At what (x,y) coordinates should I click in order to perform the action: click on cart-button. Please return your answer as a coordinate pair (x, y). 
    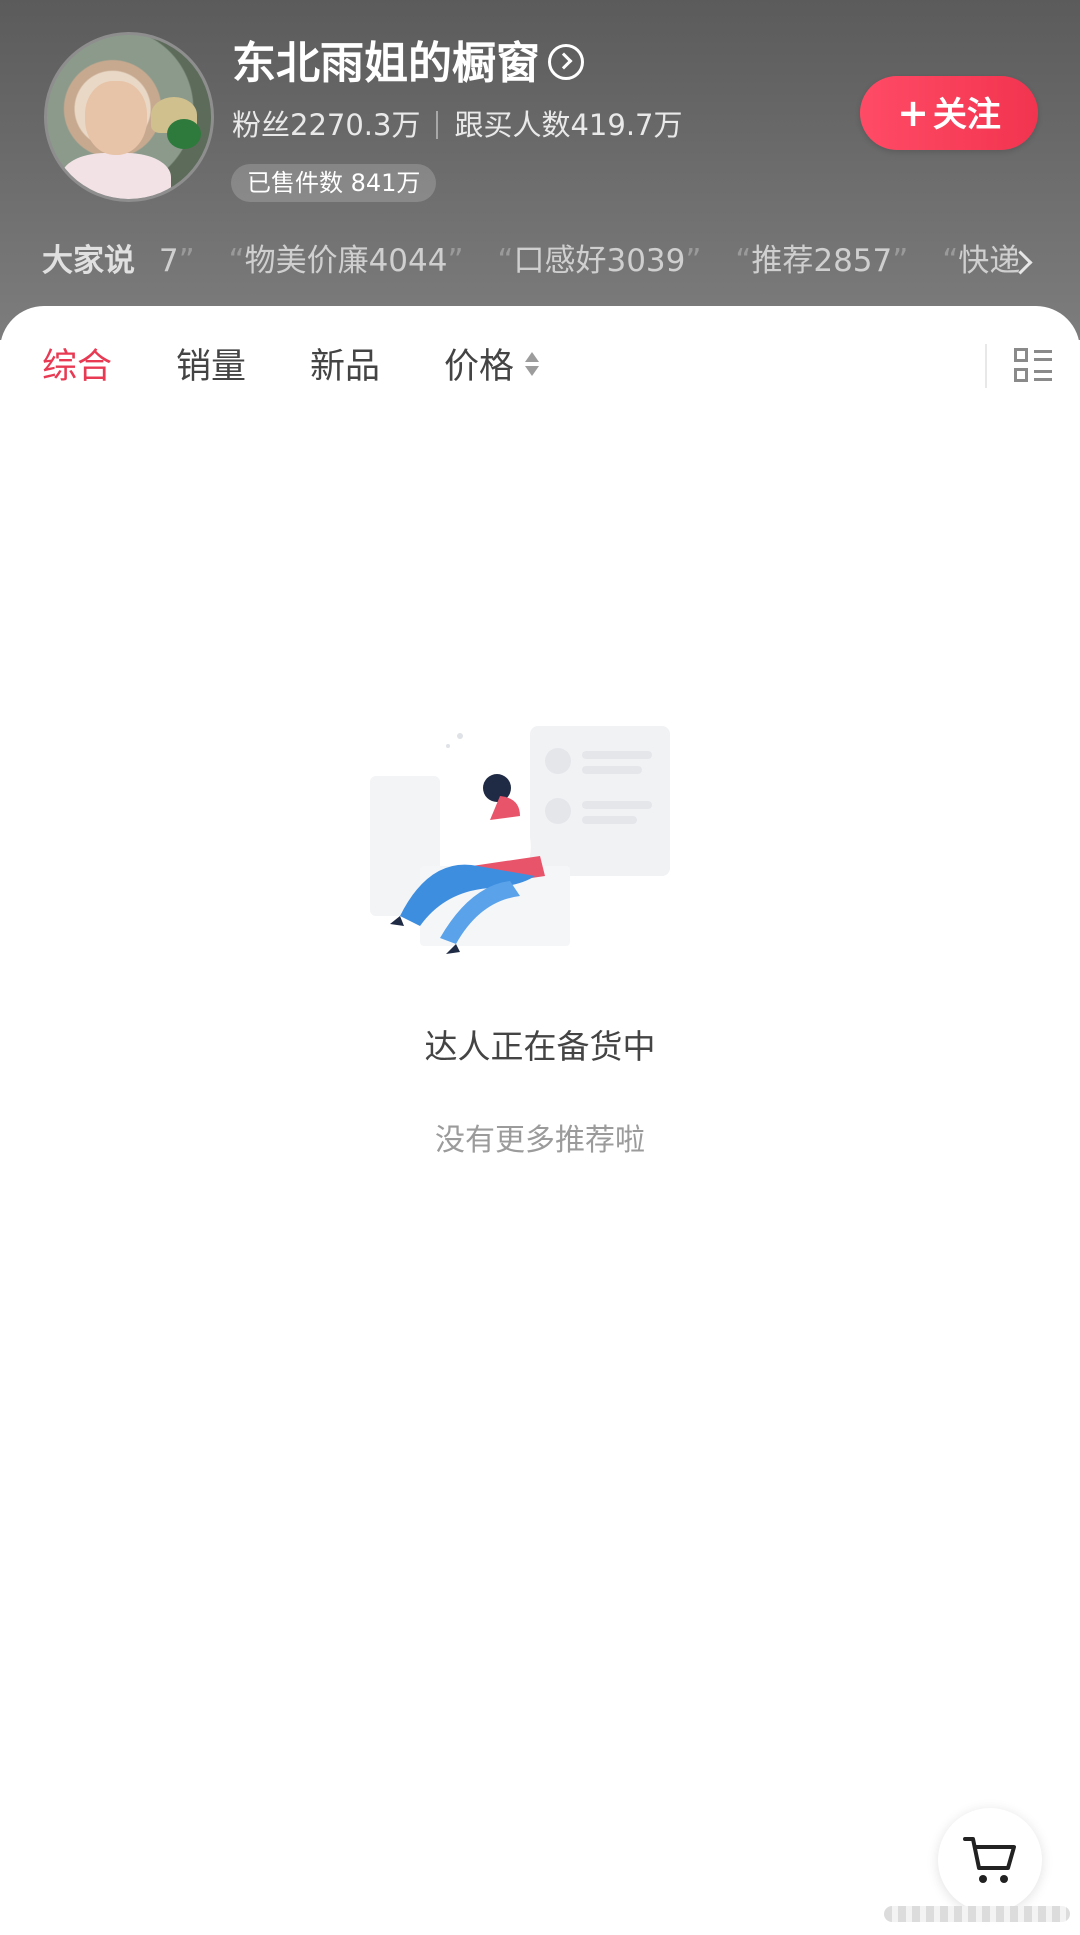
    Looking at the image, I should click on (990, 1860).